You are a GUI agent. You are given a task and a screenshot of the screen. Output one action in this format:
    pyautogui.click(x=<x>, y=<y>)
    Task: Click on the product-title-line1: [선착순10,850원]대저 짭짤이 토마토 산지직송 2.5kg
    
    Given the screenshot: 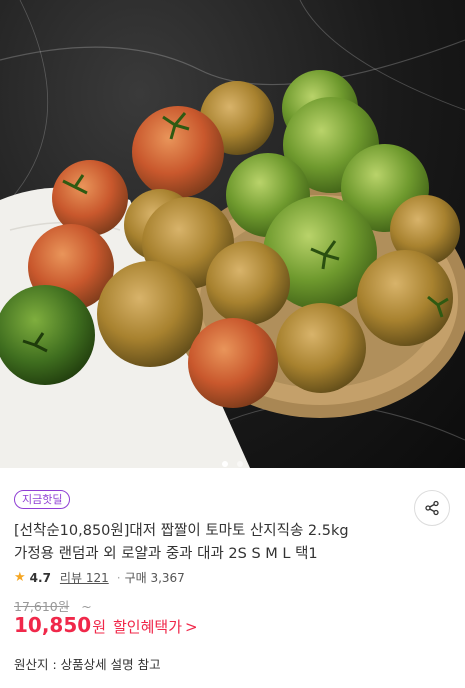 What is the action you would take?
    pyautogui.click(x=181, y=531)
    